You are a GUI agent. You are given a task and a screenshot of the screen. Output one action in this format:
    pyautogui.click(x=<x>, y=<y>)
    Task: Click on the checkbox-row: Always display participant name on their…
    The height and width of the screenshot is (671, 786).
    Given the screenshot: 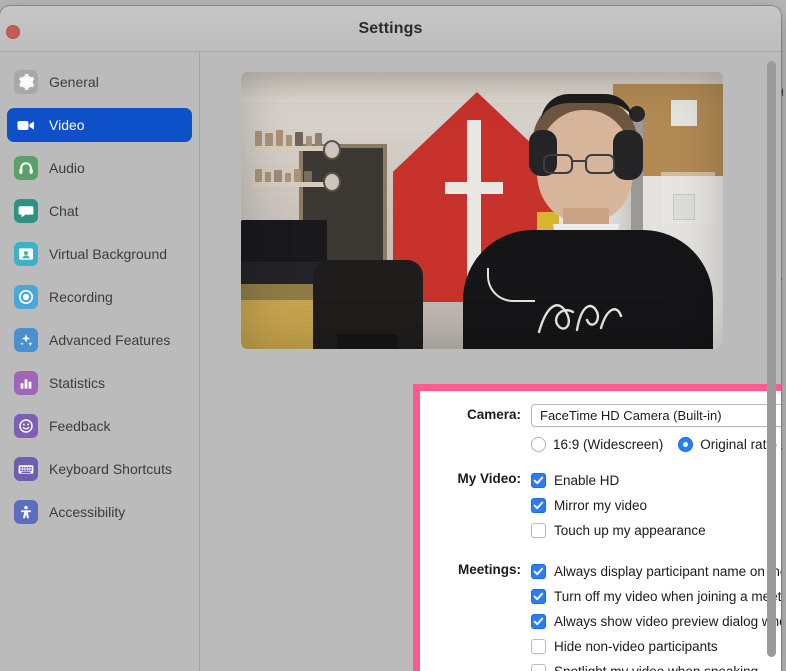 What is the action you would take?
    pyautogui.click(x=656, y=571)
    